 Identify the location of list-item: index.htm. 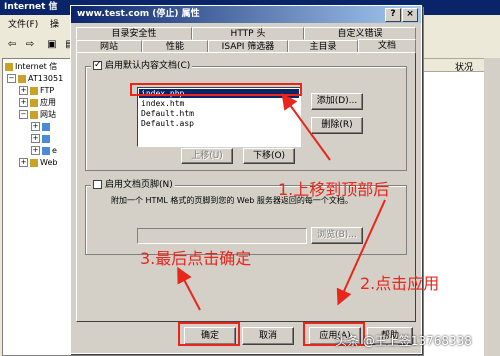
(161, 103).